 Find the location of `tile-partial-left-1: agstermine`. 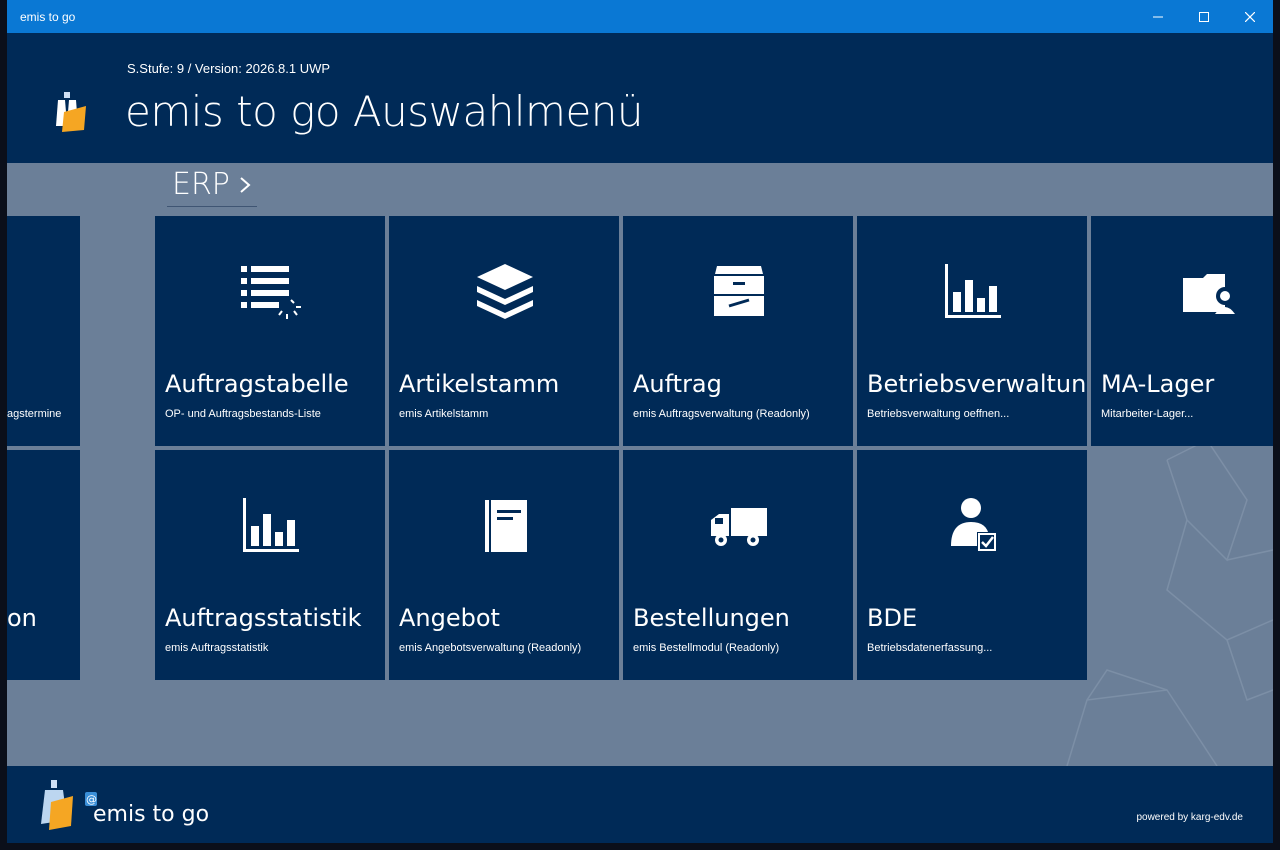

tile-partial-left-1: agstermine is located at coordinates (43, 331).